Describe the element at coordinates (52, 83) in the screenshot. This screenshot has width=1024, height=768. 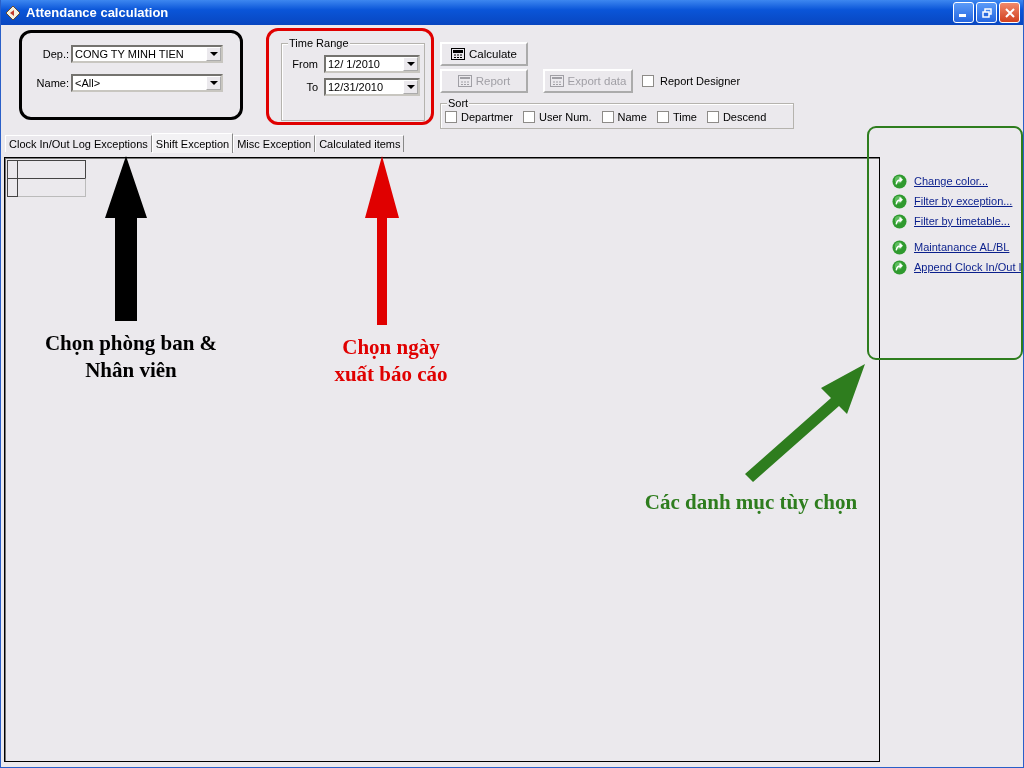
I see `name-label: Name:` at that location.